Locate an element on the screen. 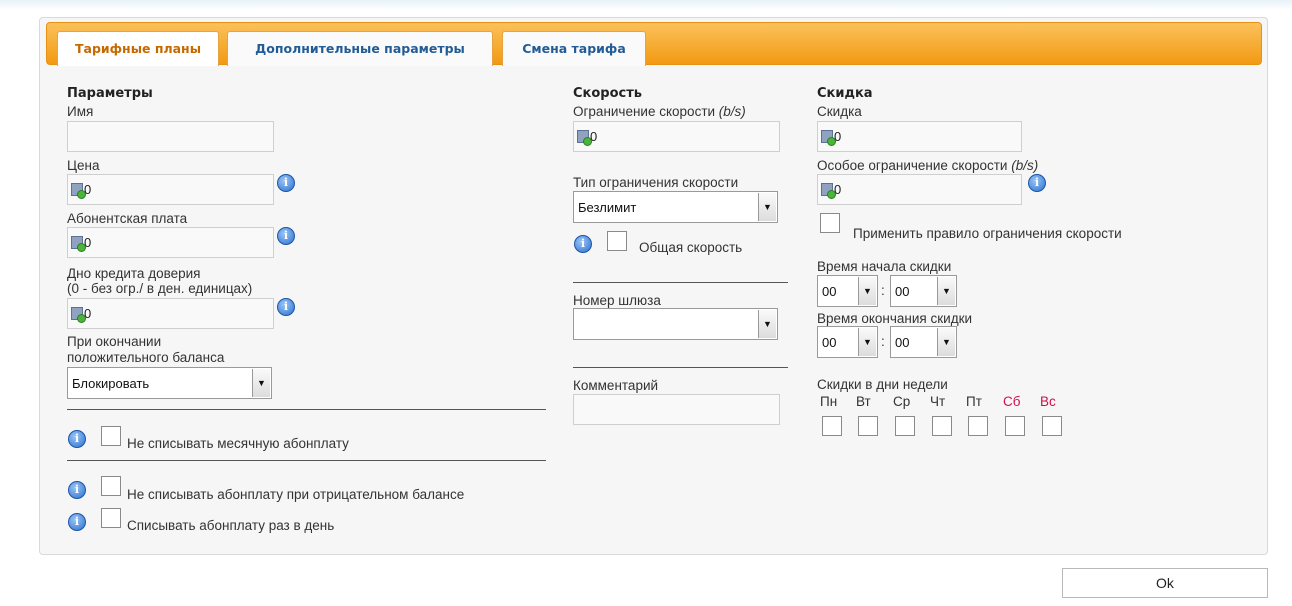  start-hour-select: 00 ▼ is located at coordinates (847, 291).